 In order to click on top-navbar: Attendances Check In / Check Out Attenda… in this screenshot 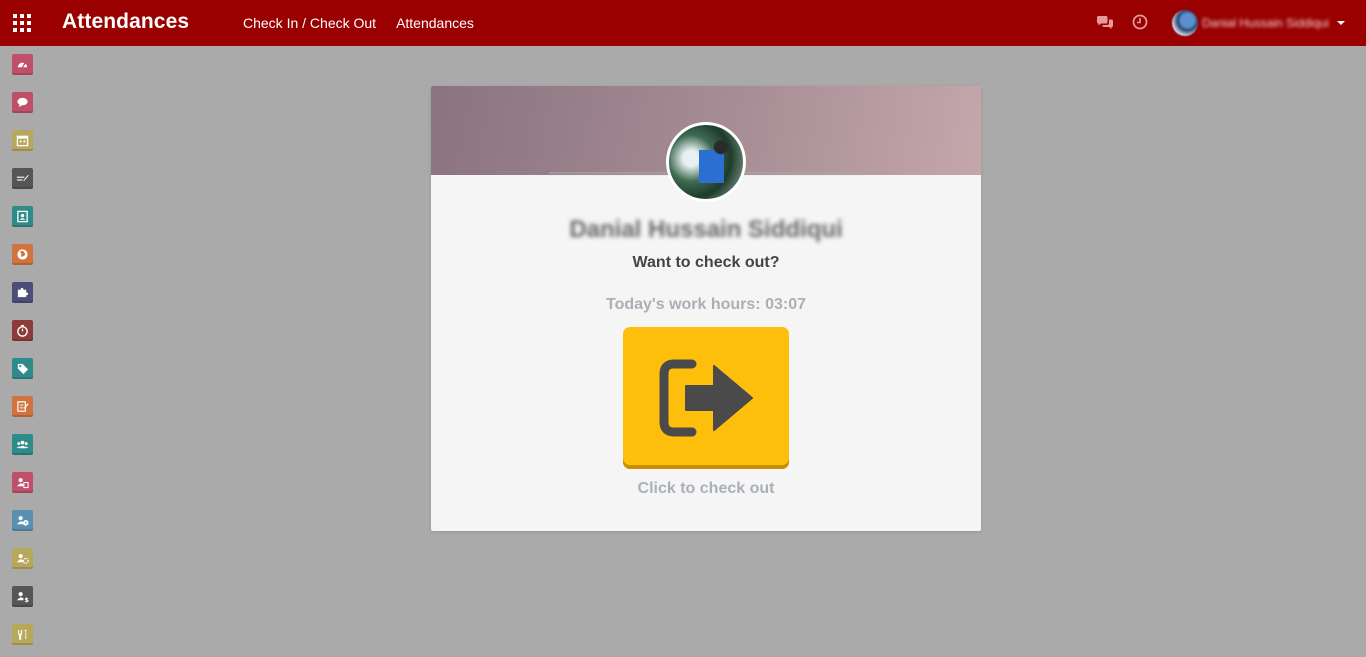, I will do `click(683, 23)`.